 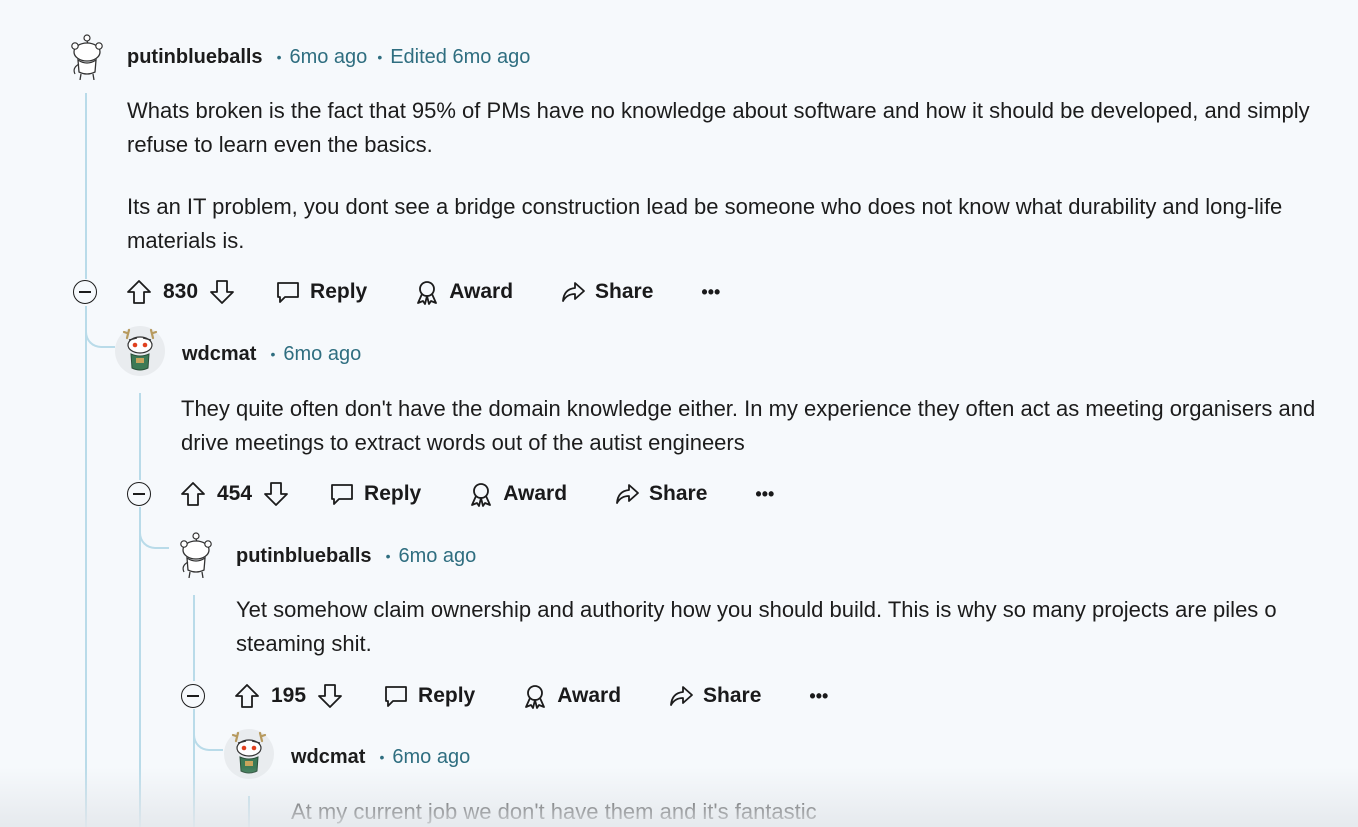 I want to click on comment-action-bar: 454 Reply Award Share •••, so click(x=450, y=494).